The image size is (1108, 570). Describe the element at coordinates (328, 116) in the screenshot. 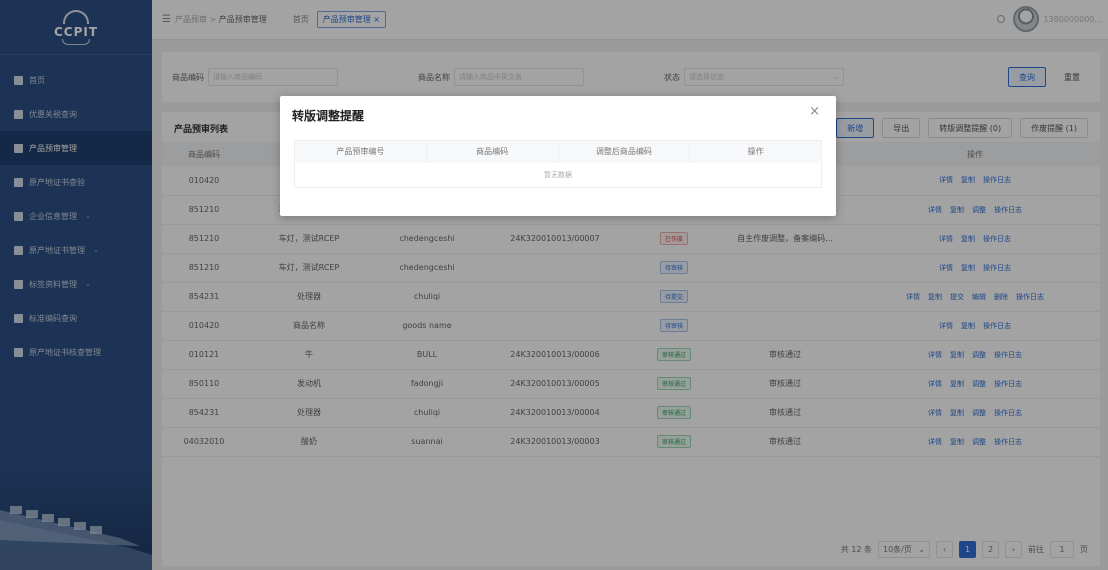

I see `dialog-title: 转版调整提醒` at that location.